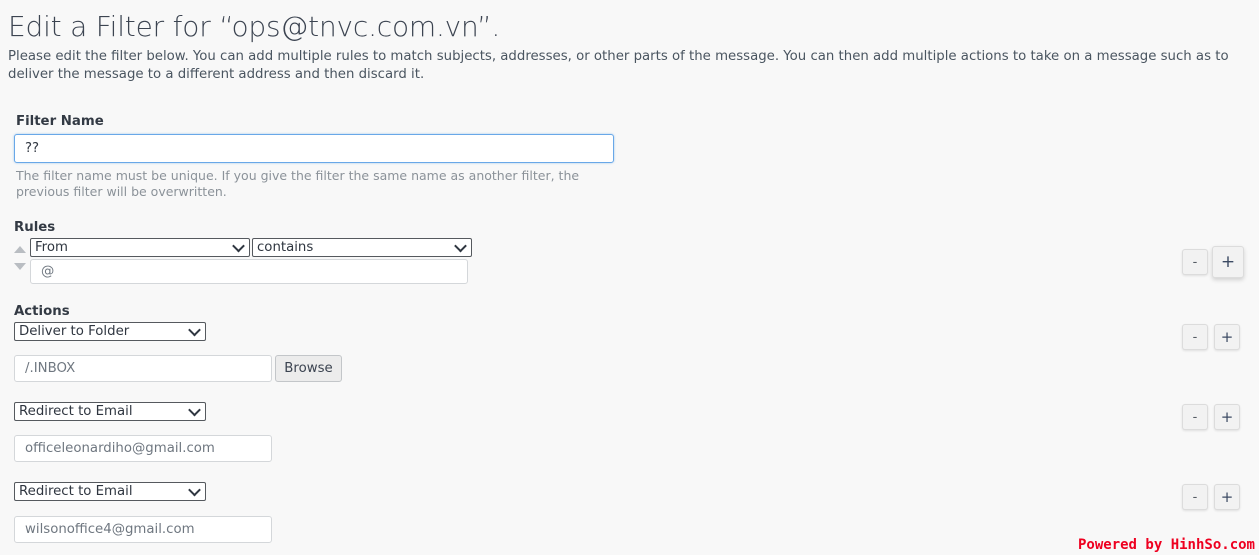 Image resolution: width=1259 pixels, height=555 pixels. What do you see at coordinates (1211, 497) in the screenshot?
I see `action-add-remove-group-3: - +` at bounding box center [1211, 497].